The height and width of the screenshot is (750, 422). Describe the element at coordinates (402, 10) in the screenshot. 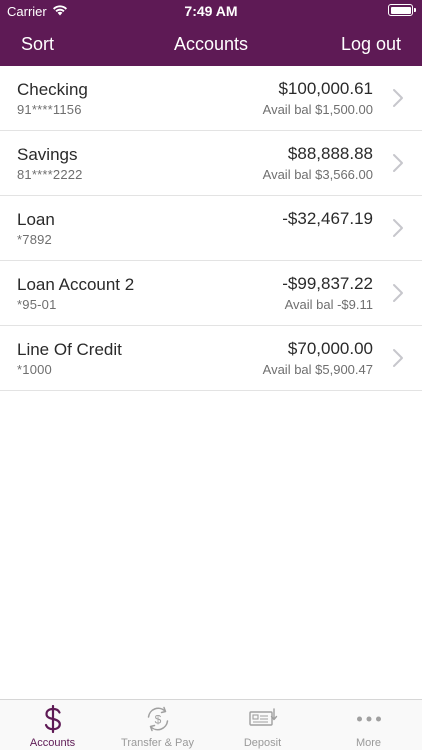

I see `battery-icon` at that location.